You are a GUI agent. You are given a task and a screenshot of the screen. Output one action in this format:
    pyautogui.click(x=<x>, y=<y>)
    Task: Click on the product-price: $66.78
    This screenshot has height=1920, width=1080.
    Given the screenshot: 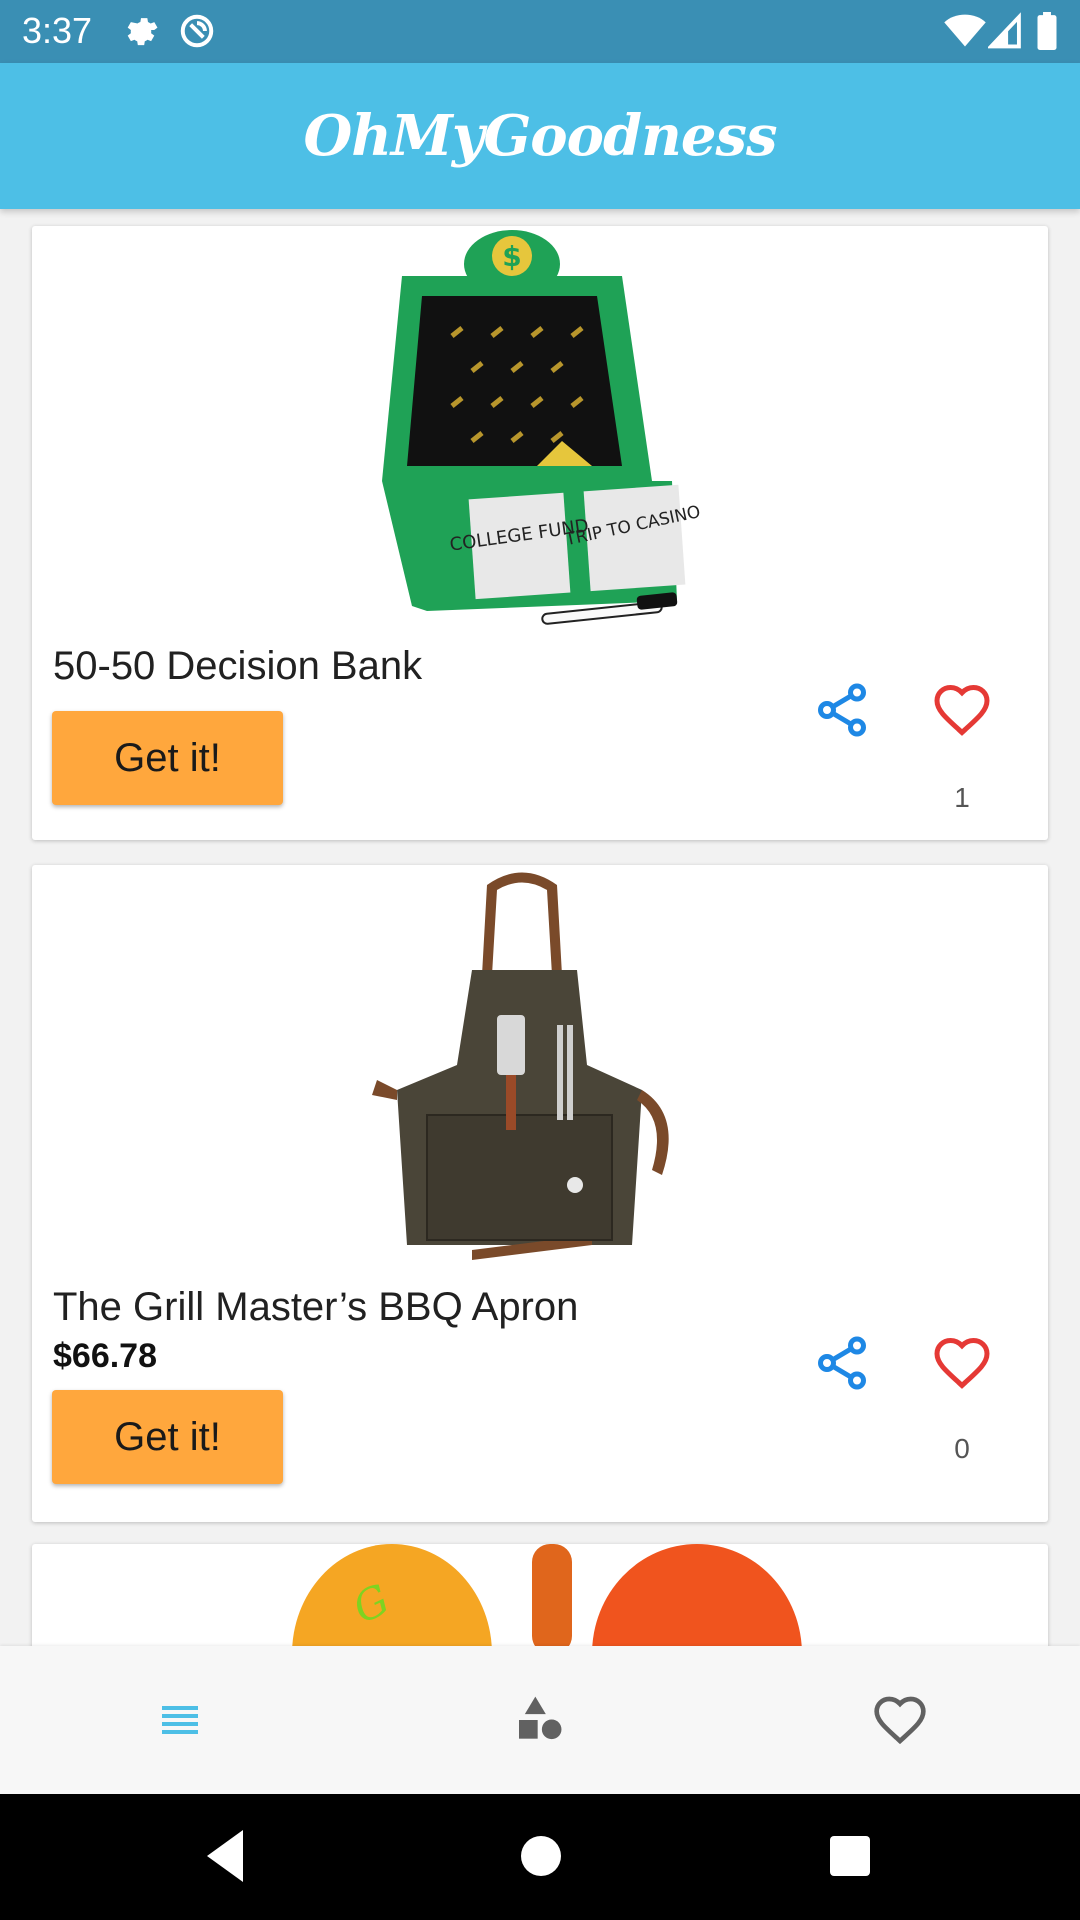 What is the action you would take?
    pyautogui.click(x=105, y=1356)
    